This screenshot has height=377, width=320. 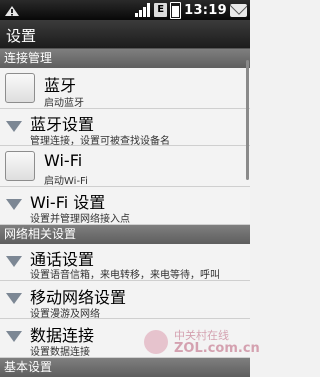 I want to click on notification-icon, so click(x=12, y=10).